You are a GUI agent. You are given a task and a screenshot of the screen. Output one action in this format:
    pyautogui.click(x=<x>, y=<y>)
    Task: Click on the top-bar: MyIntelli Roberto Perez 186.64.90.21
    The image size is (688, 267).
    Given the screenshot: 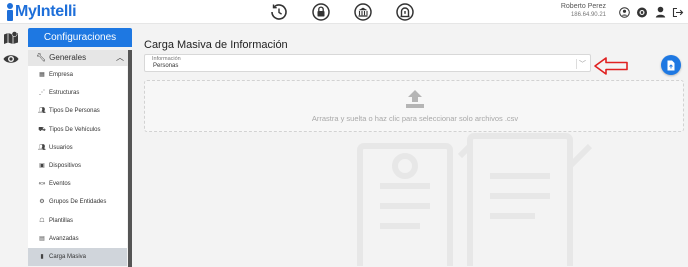 What is the action you would take?
    pyautogui.click(x=344, y=12)
    